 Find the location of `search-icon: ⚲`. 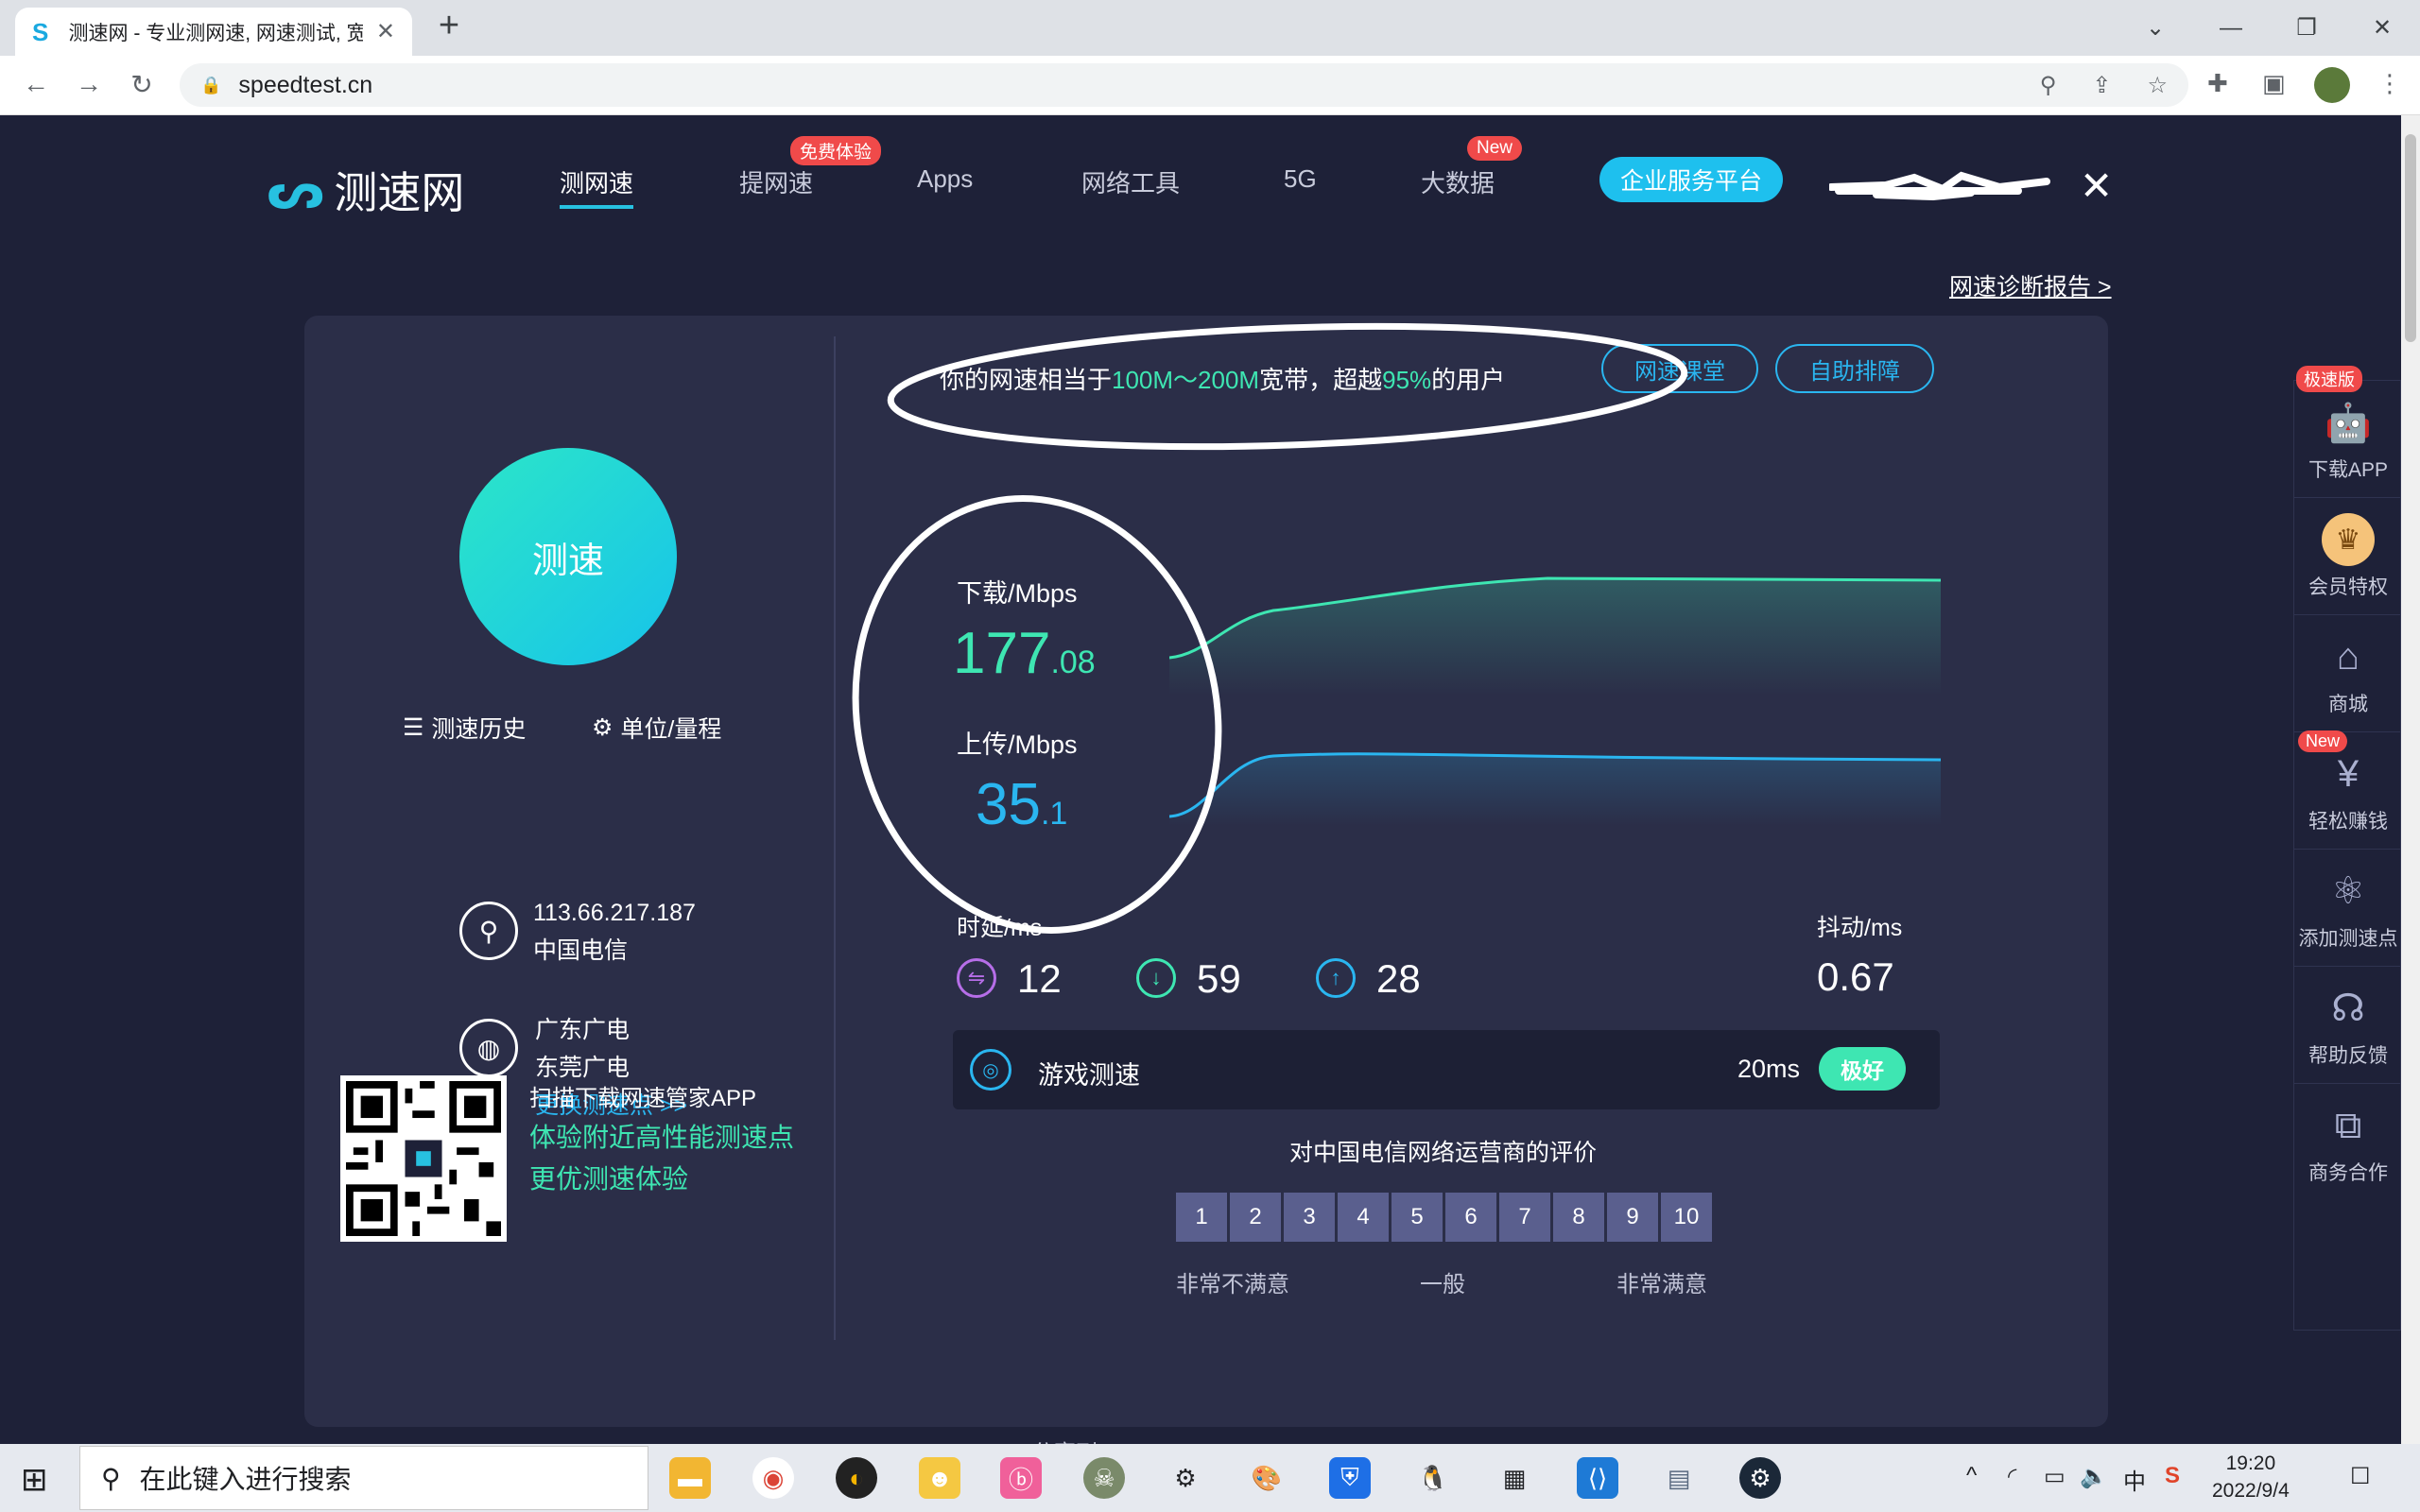

search-icon: ⚲ is located at coordinates (111, 1478).